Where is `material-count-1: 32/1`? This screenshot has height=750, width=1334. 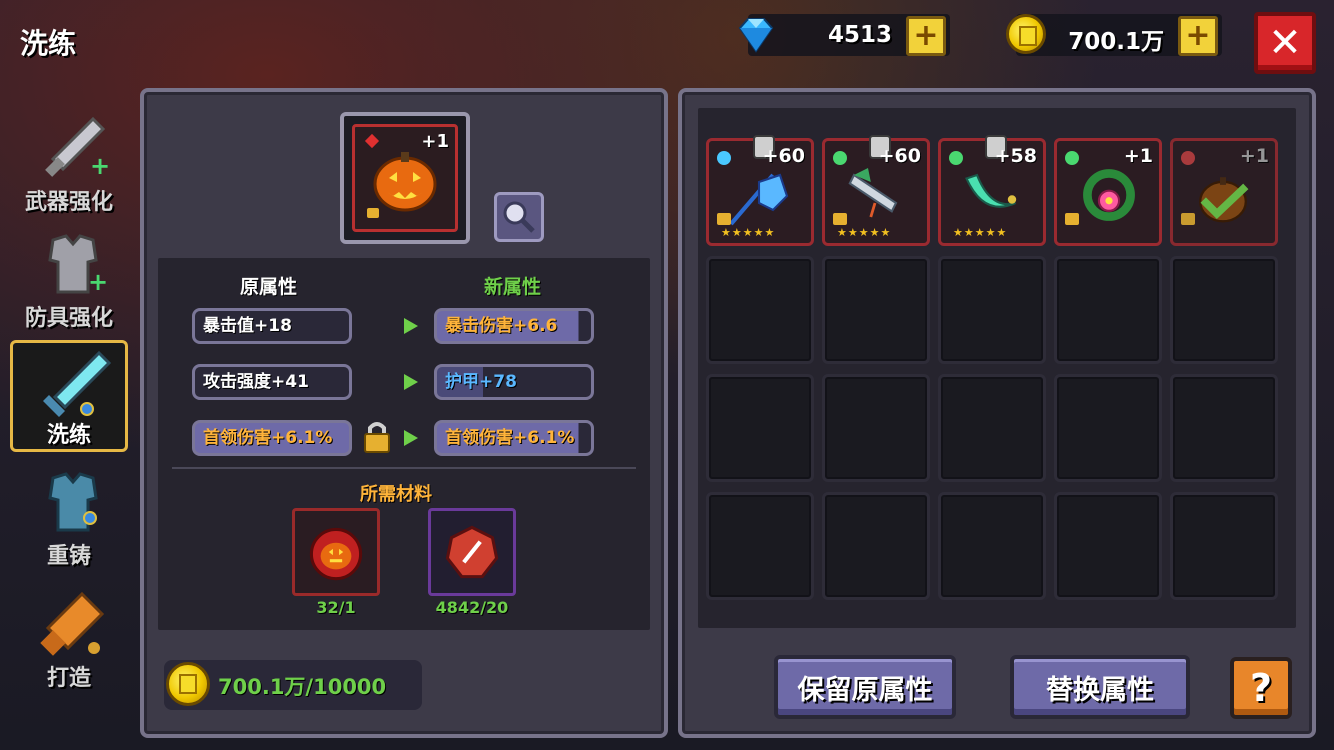 material-count-1: 32/1 is located at coordinates (336, 607).